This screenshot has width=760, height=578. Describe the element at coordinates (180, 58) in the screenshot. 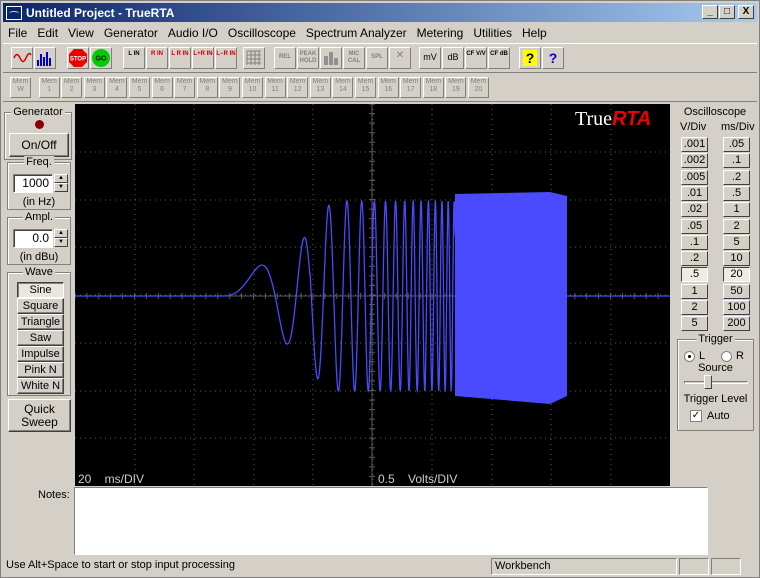

I see `l-r-in-button: L R IN` at that location.